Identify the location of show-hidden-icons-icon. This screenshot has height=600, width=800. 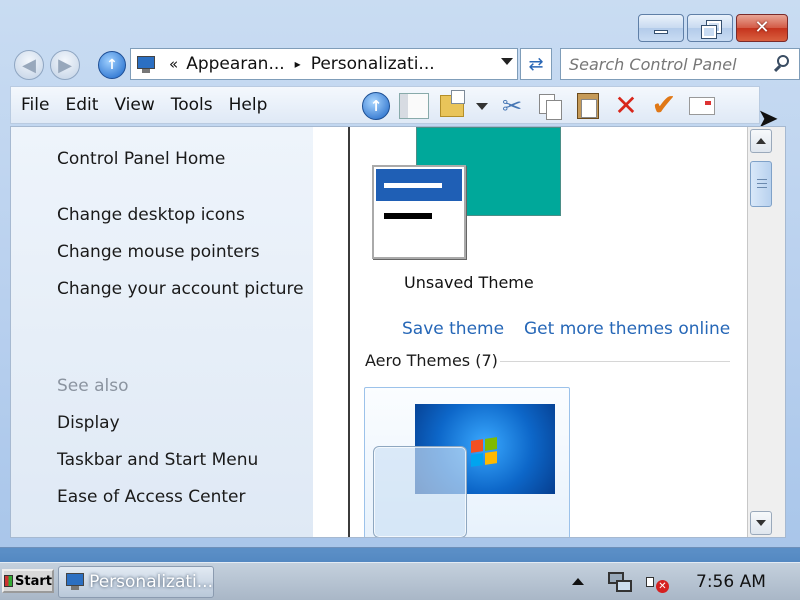
(578, 581).